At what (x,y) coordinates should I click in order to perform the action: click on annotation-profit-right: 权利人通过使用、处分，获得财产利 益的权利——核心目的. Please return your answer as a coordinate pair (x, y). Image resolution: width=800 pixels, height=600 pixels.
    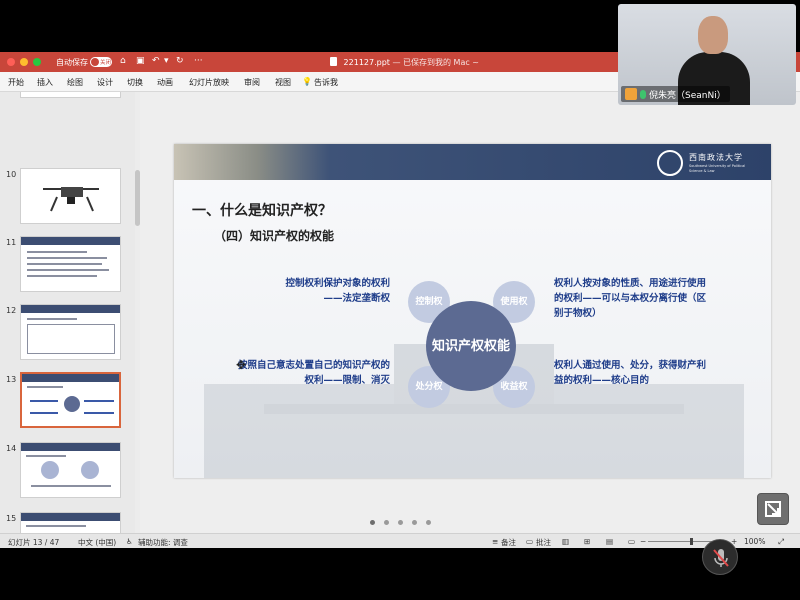
    Looking at the image, I should click on (630, 373).